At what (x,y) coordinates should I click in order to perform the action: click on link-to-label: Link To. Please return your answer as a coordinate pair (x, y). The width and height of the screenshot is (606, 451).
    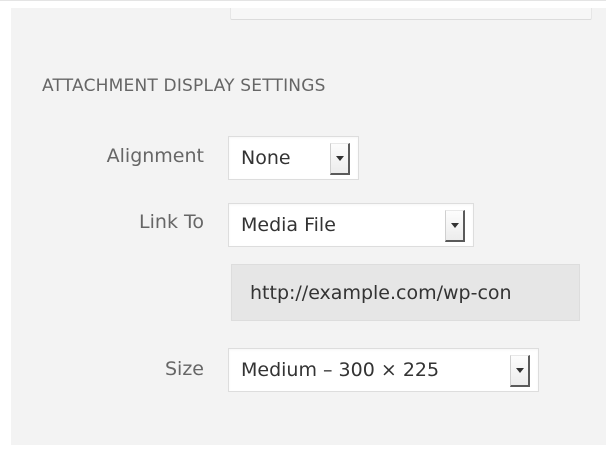
    Looking at the image, I should click on (171, 222).